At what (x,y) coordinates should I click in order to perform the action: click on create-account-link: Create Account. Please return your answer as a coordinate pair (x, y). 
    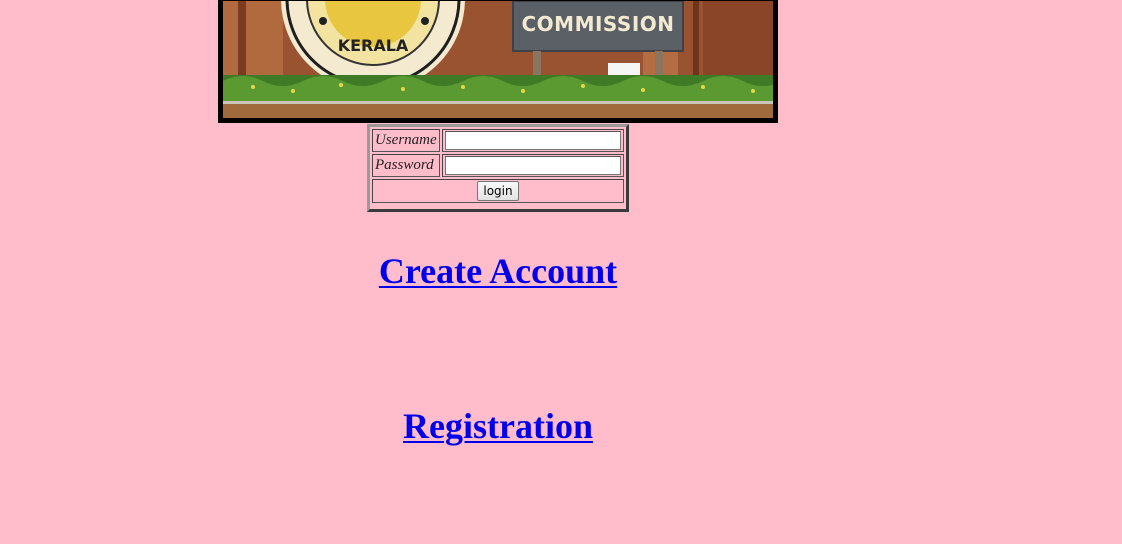
    Looking at the image, I should click on (498, 271).